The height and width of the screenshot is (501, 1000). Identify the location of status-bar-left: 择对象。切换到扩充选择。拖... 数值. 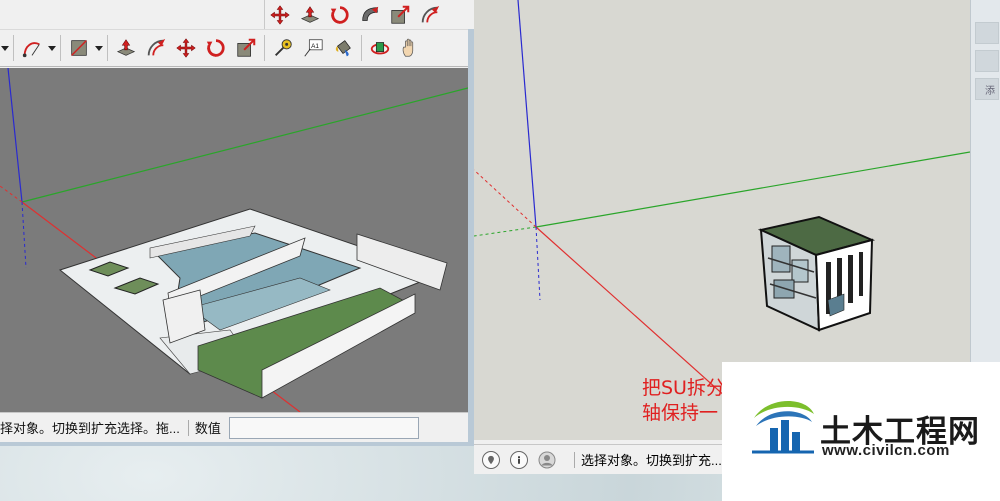
(234, 427).